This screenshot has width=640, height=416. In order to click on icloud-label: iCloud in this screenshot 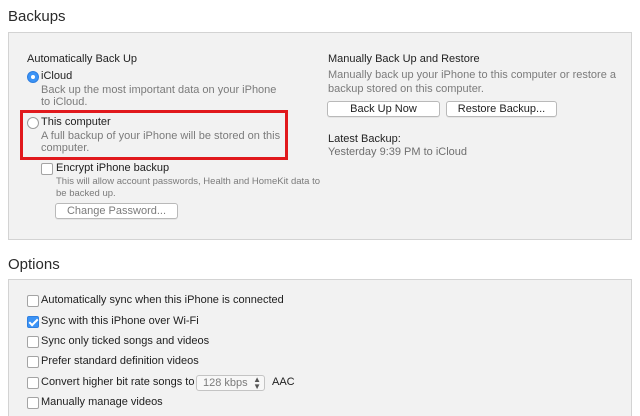, I will do `click(56, 76)`.